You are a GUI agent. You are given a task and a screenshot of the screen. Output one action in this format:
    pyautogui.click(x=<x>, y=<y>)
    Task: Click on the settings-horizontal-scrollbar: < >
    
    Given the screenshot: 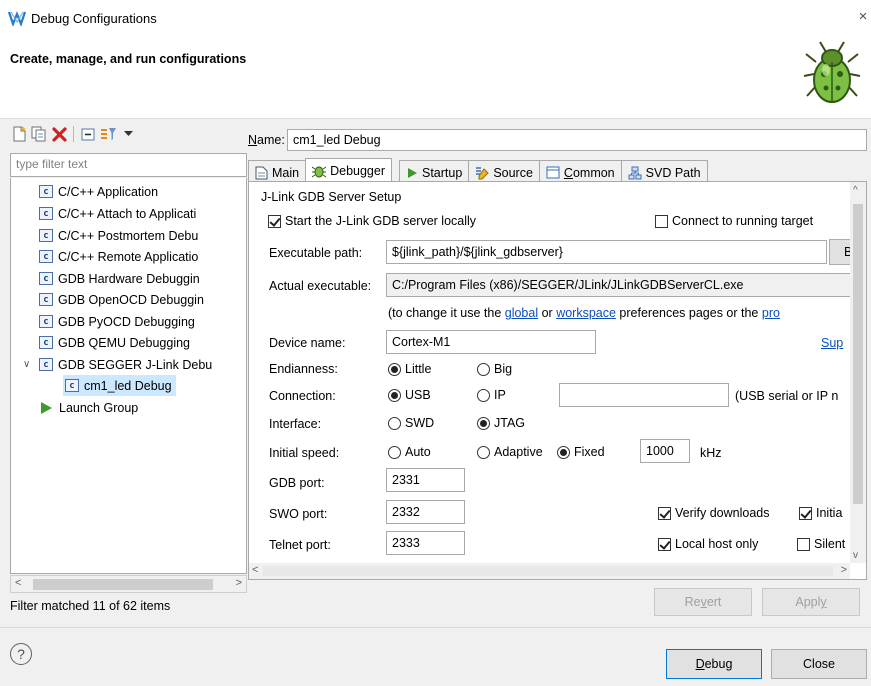 What is the action you would take?
    pyautogui.click(x=549, y=571)
    